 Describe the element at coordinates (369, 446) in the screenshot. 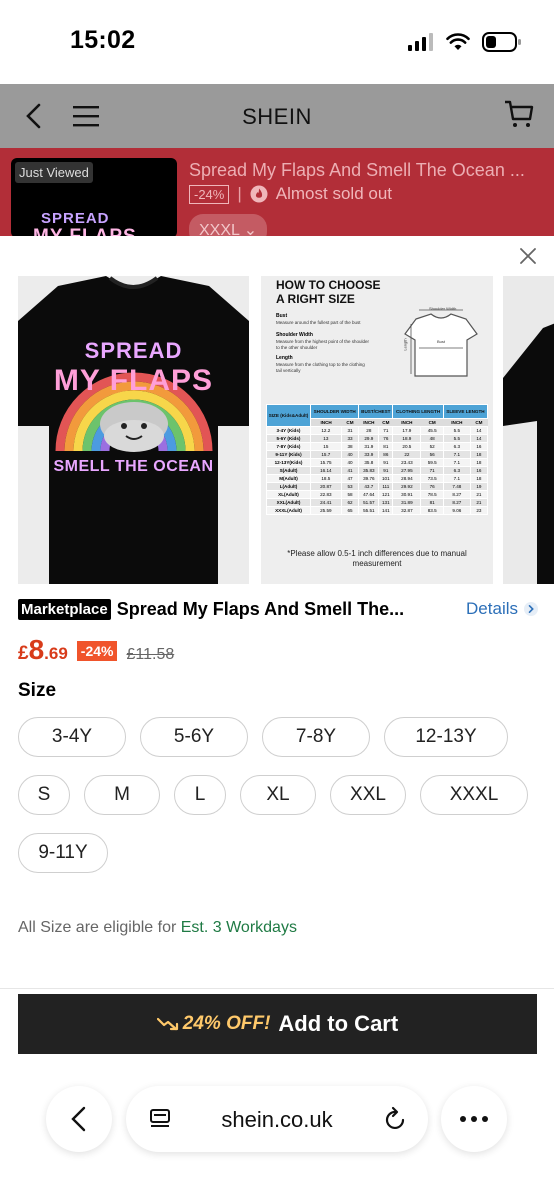

I see `measurement-cell: 31.9` at that location.